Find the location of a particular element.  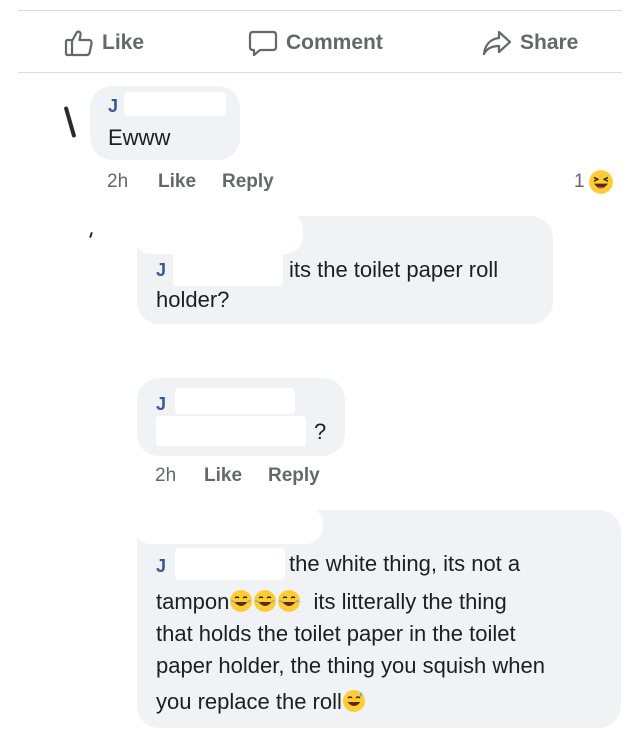

sweat-smile-emoji-icon is located at coordinates (354, 701).